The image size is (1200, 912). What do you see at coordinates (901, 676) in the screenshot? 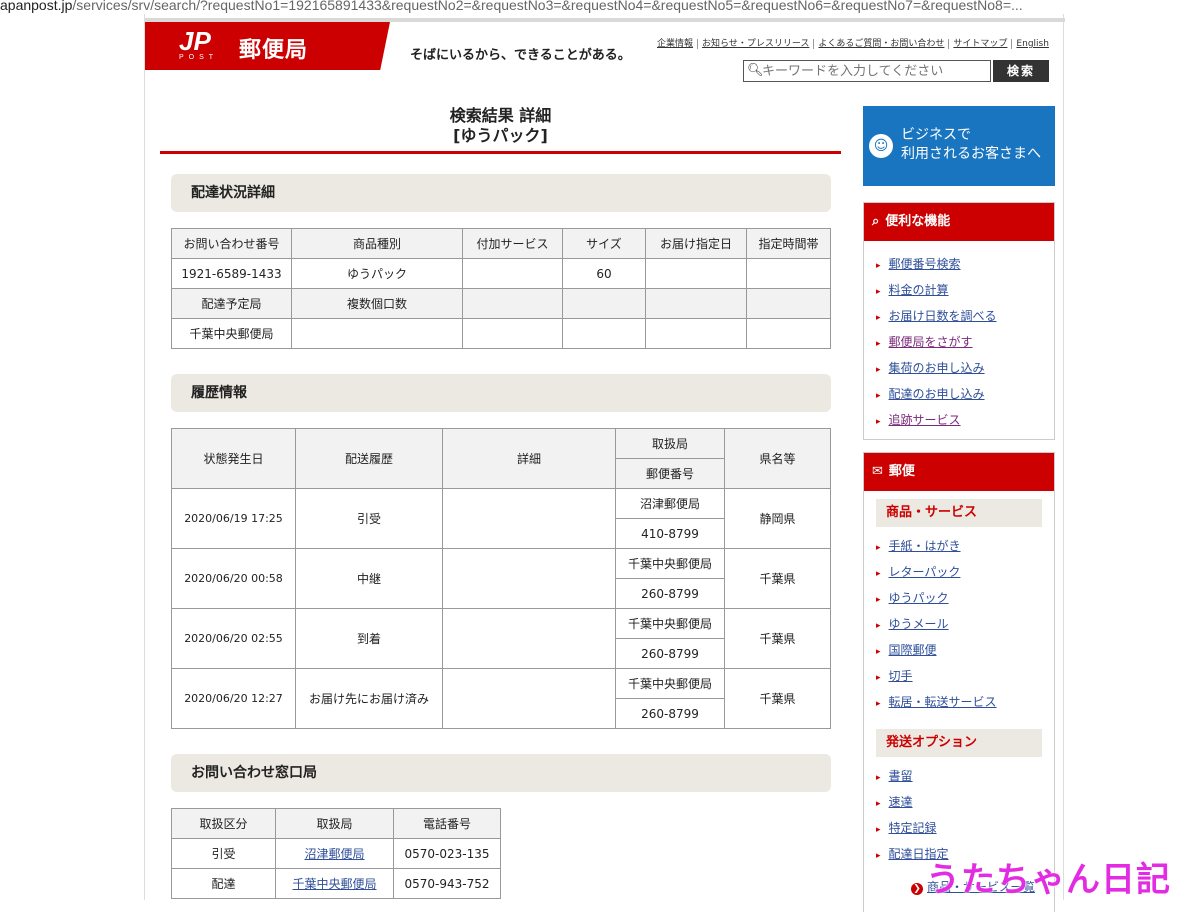
I see `product-link: 切手` at bounding box center [901, 676].